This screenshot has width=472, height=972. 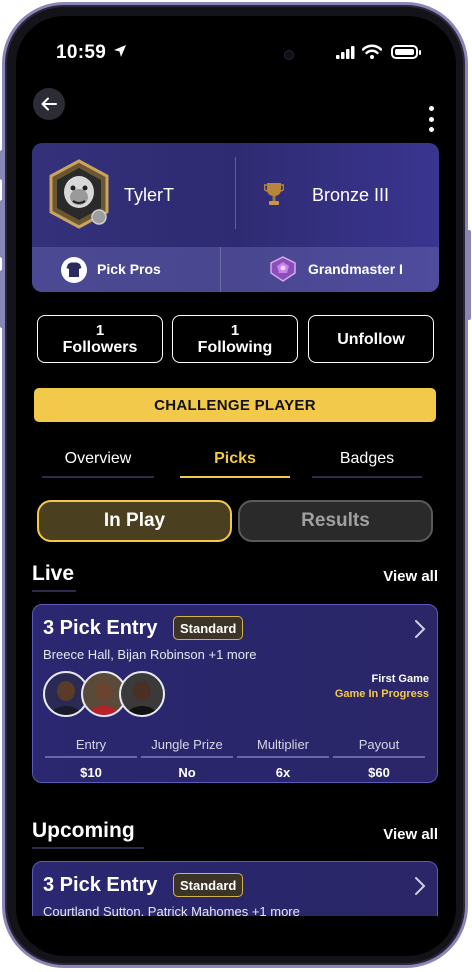 I want to click on battery-icon, so click(x=406, y=52).